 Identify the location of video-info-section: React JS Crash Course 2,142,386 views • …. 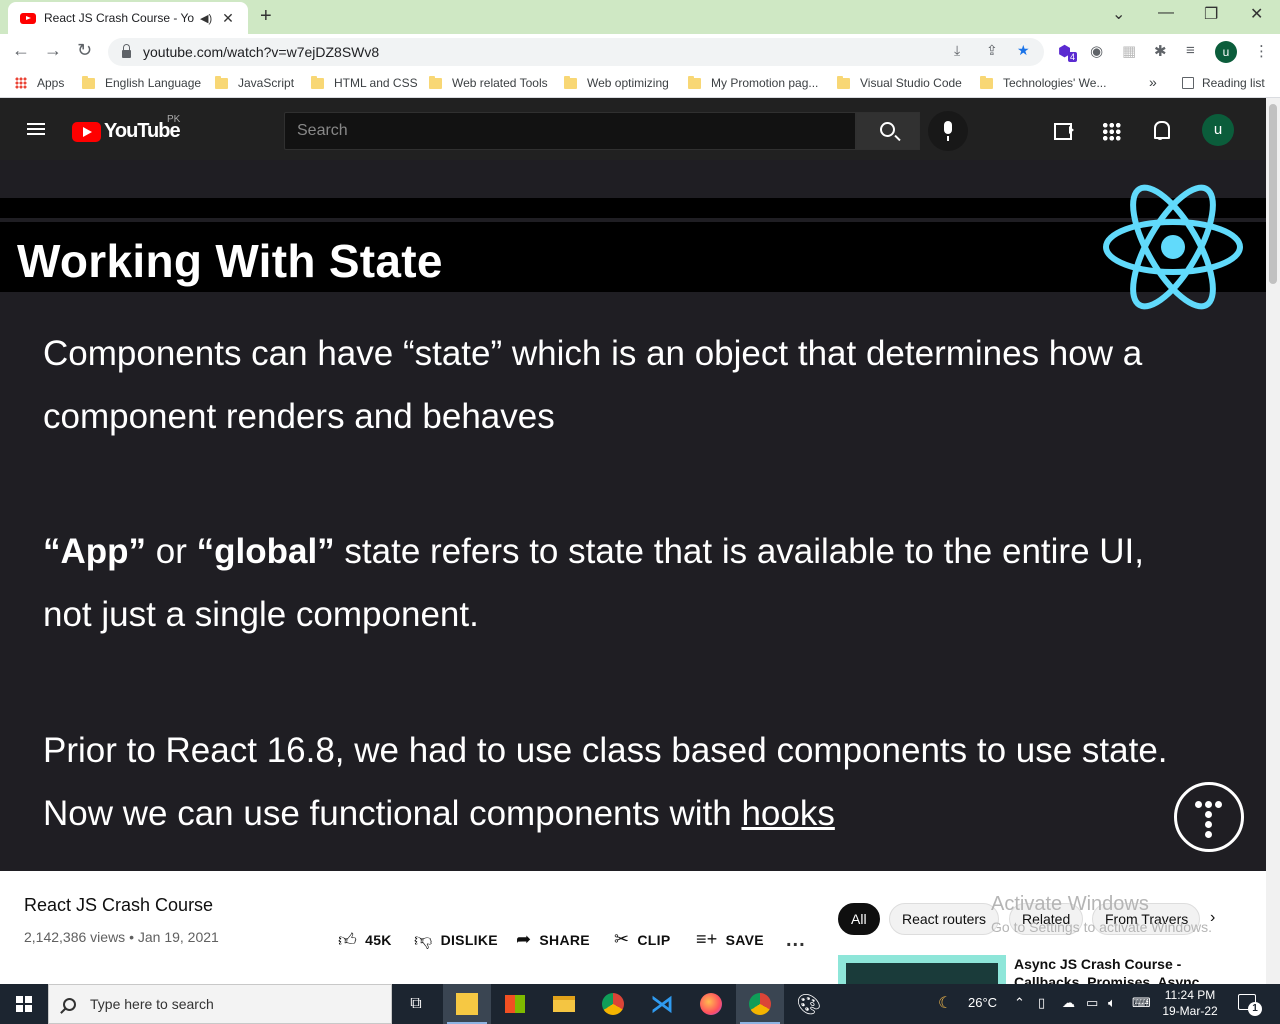
(633, 928).